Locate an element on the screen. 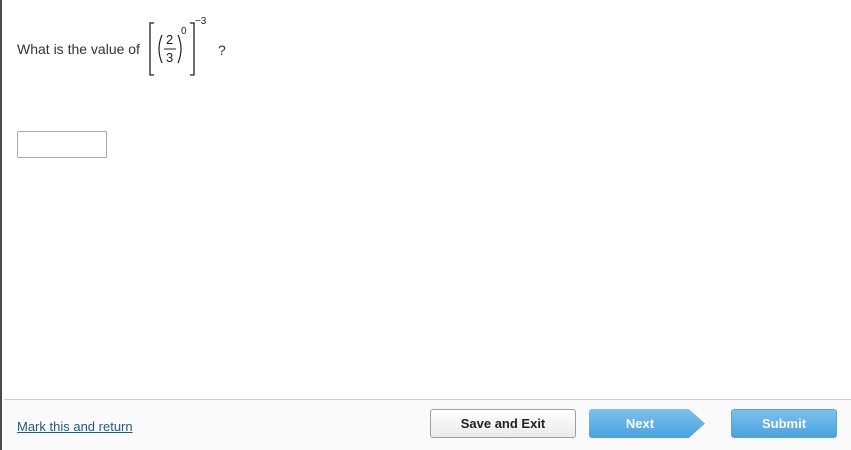 This screenshot has height=450, width=851. fraction-denominator: 3 is located at coordinates (169, 57).